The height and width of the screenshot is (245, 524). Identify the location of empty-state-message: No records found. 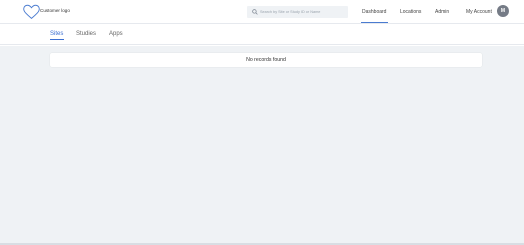
(266, 59).